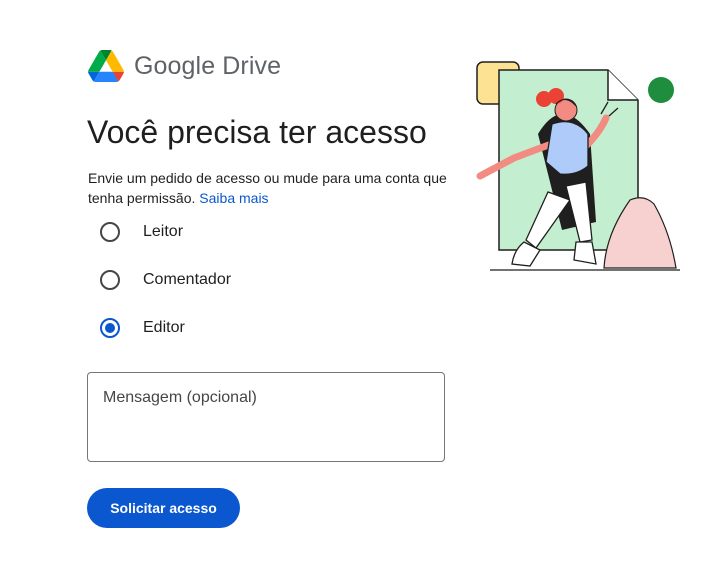 The height and width of the screenshot is (568, 728). I want to click on role-option-editor: Editor, so click(142, 328).